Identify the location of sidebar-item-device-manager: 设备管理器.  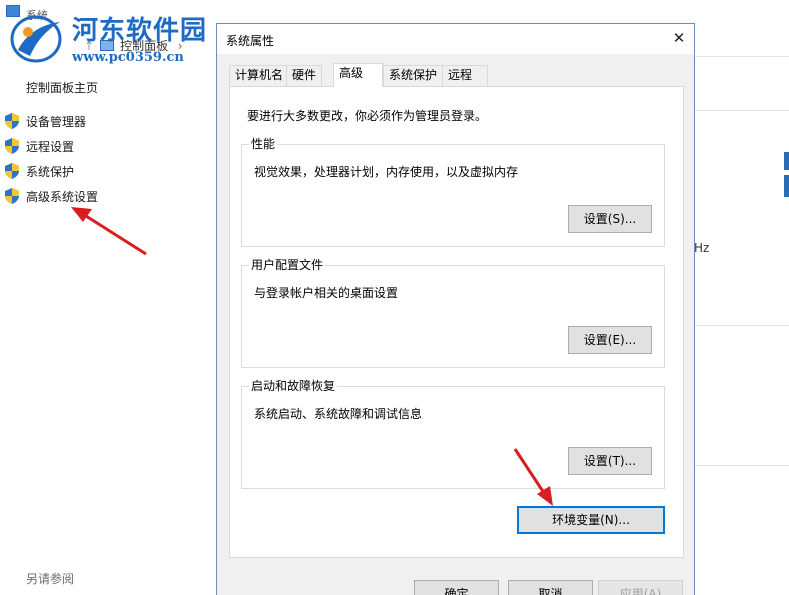
(45, 122).